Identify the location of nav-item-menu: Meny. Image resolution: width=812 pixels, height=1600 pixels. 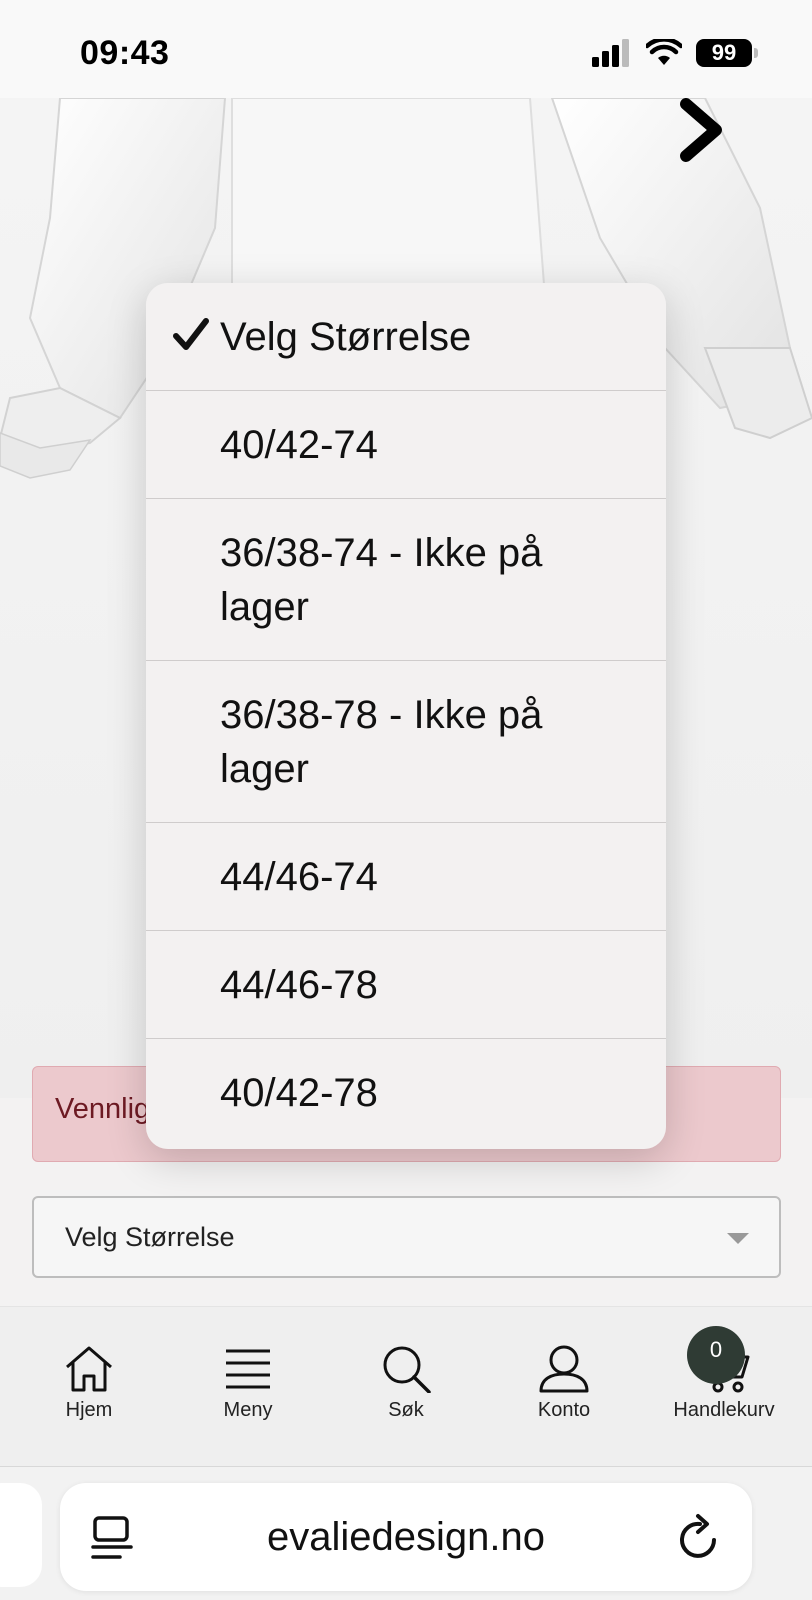
(248, 1383).